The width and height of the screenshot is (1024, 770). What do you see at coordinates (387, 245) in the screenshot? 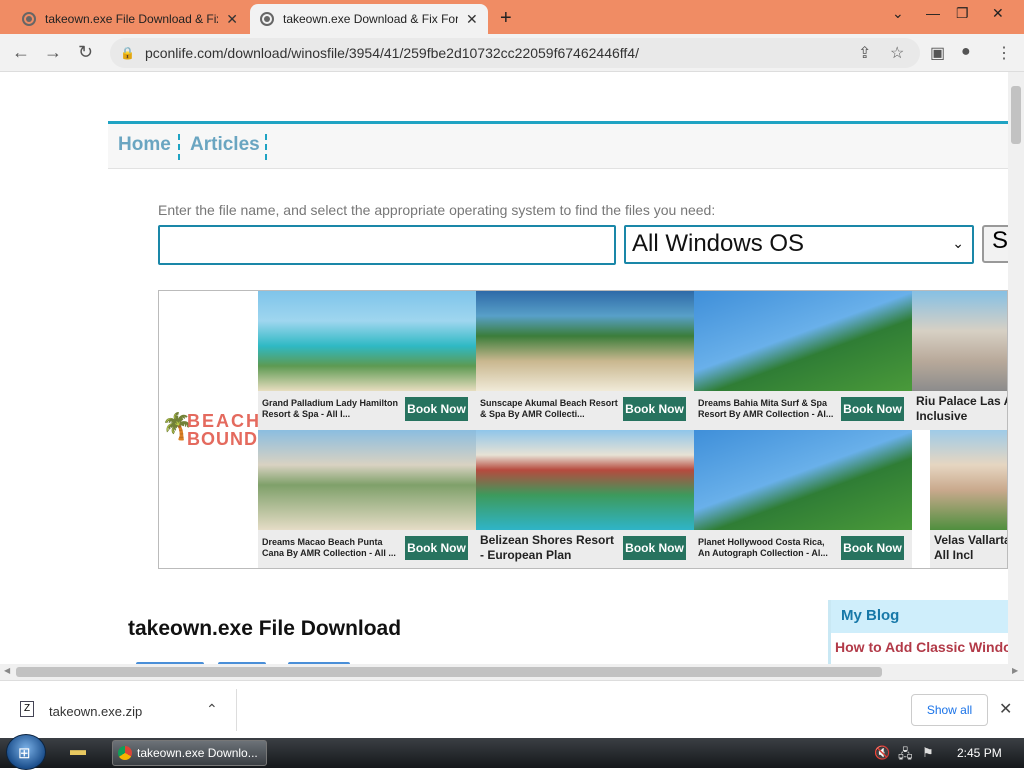
I see `file-search-input` at bounding box center [387, 245].